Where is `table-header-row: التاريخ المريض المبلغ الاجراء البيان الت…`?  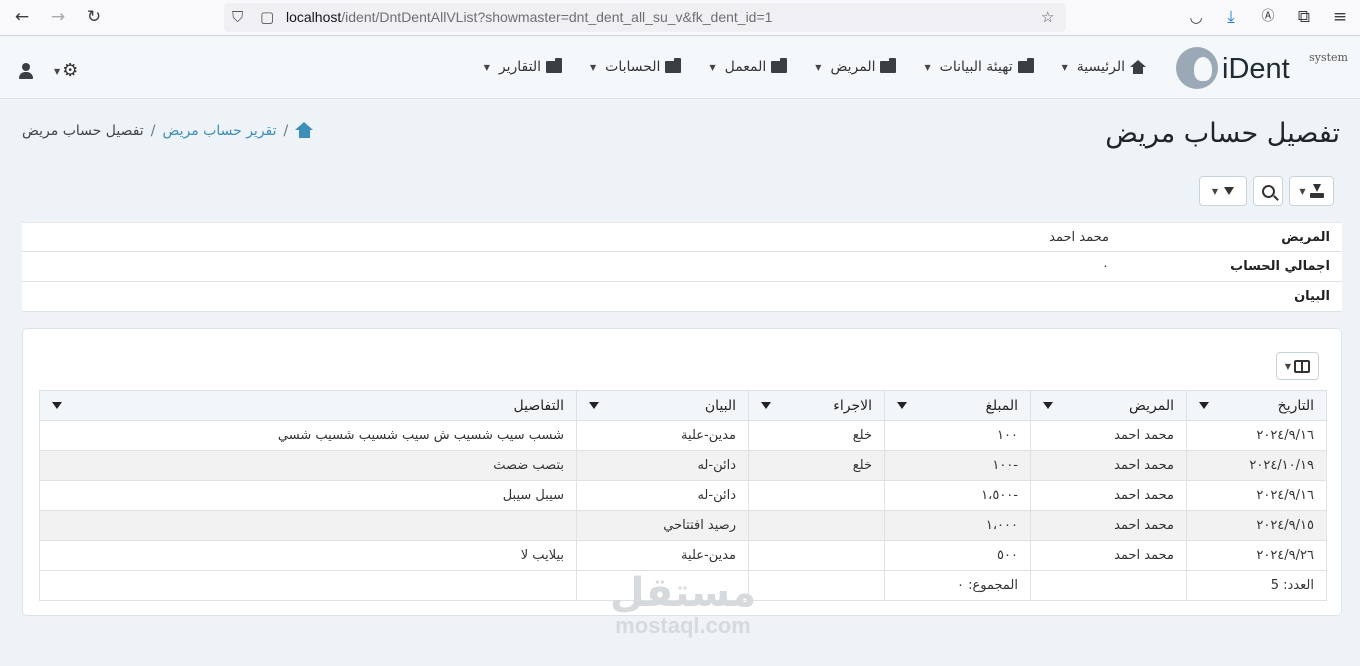
table-header-row: التاريخ المريض المبلغ الاجراء البيان الت… is located at coordinates (683, 405).